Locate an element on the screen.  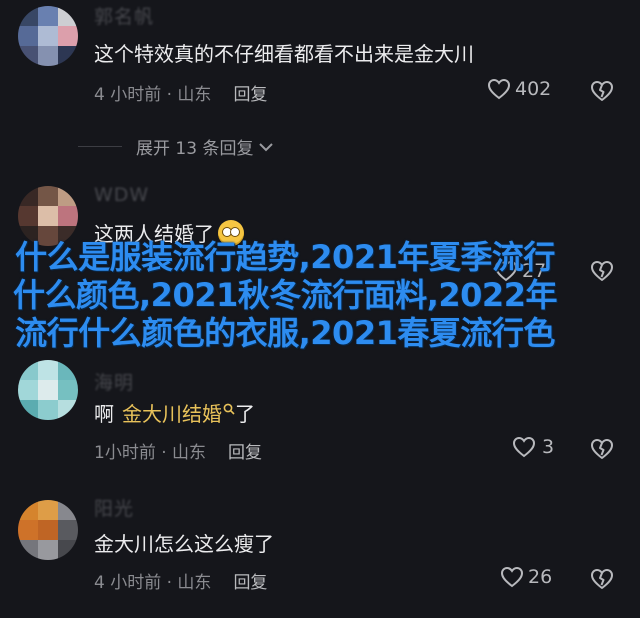
like-button: 3 is located at coordinates (533, 447).